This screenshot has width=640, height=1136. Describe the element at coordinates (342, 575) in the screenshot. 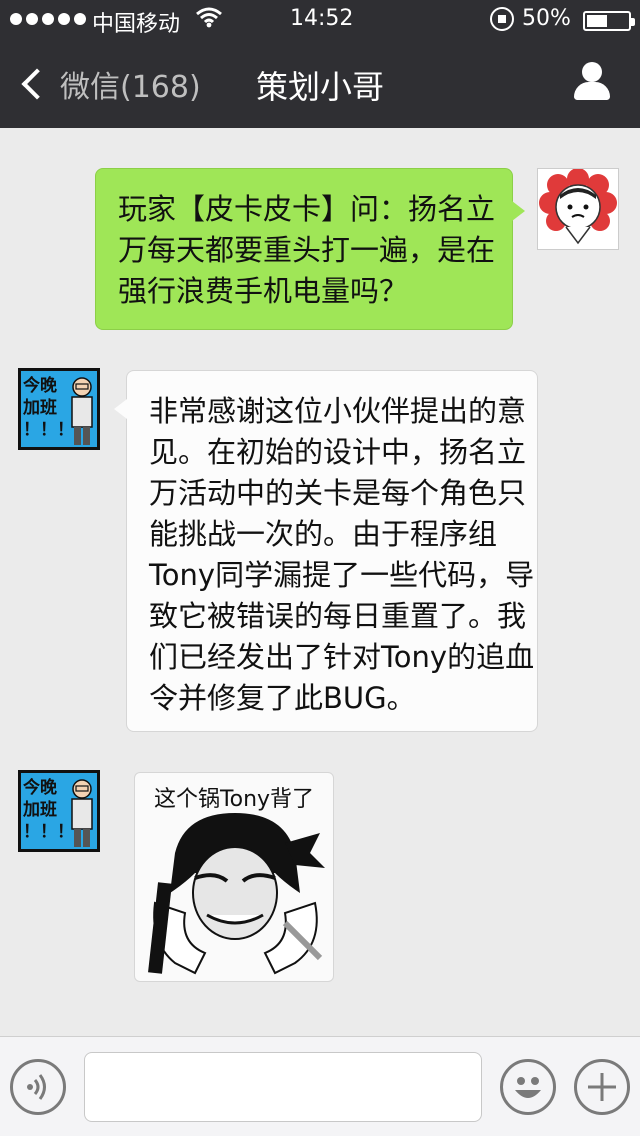

I see `message-line: Tony同学漏提了一些代码，导` at that location.